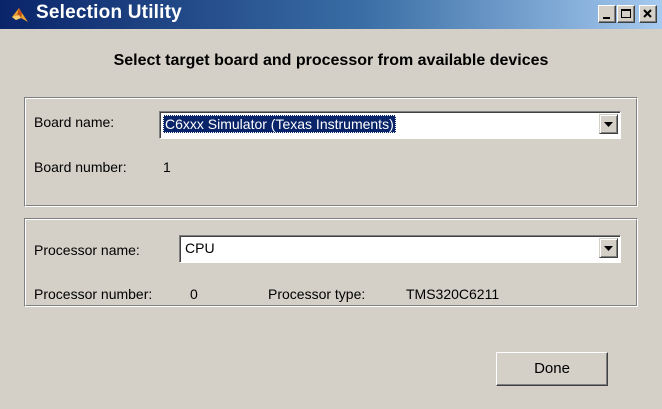  Describe the element at coordinates (87, 250) in the screenshot. I see `processor-name-label: Processor name:` at that location.